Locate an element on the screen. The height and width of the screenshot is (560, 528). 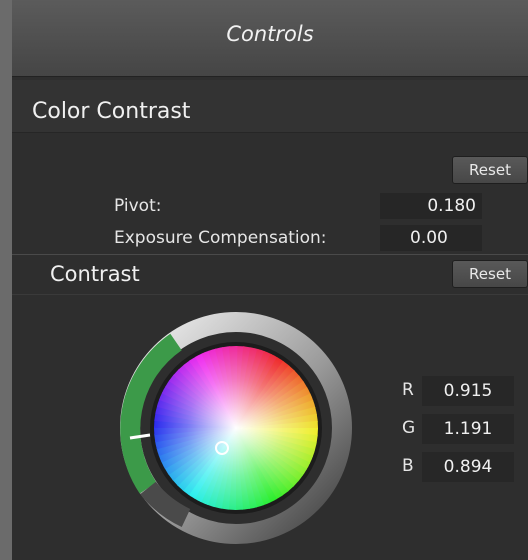
pivot-field: 0.180 is located at coordinates (431, 206).